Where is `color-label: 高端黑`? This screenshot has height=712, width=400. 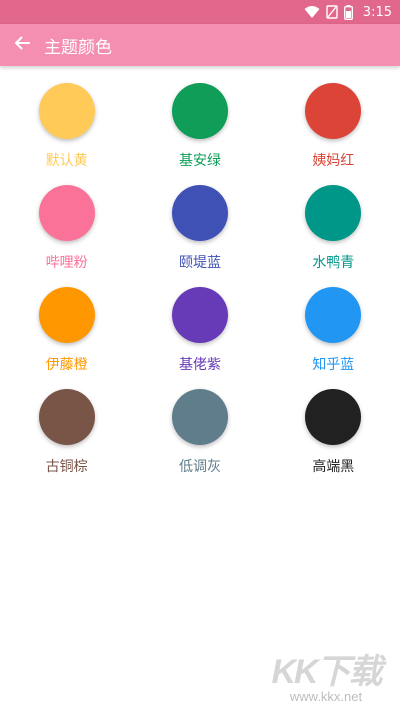
color-label: 高端黑 is located at coordinates (333, 467).